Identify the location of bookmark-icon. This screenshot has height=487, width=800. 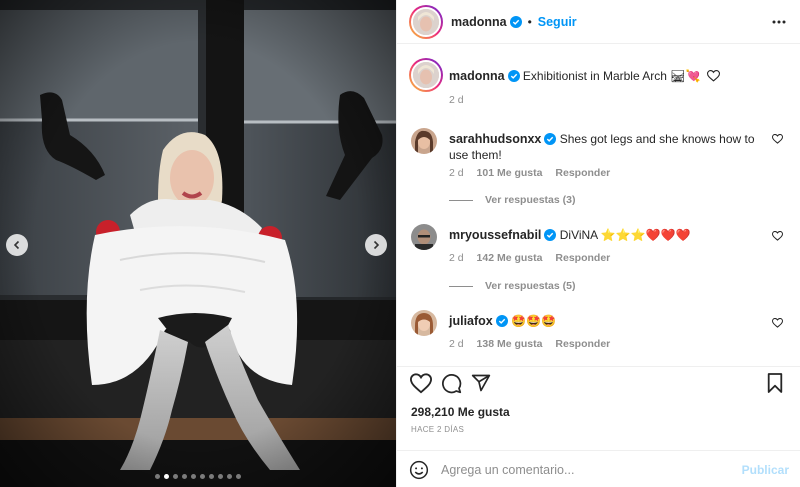
(775, 383).